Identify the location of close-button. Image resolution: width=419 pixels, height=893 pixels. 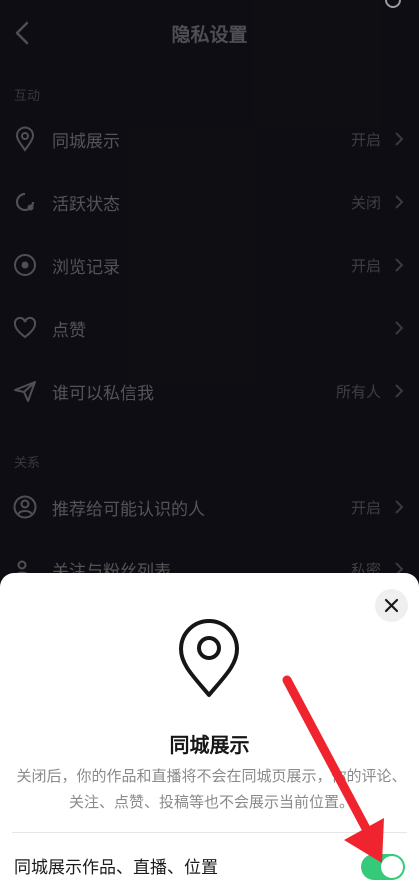
(391, 605).